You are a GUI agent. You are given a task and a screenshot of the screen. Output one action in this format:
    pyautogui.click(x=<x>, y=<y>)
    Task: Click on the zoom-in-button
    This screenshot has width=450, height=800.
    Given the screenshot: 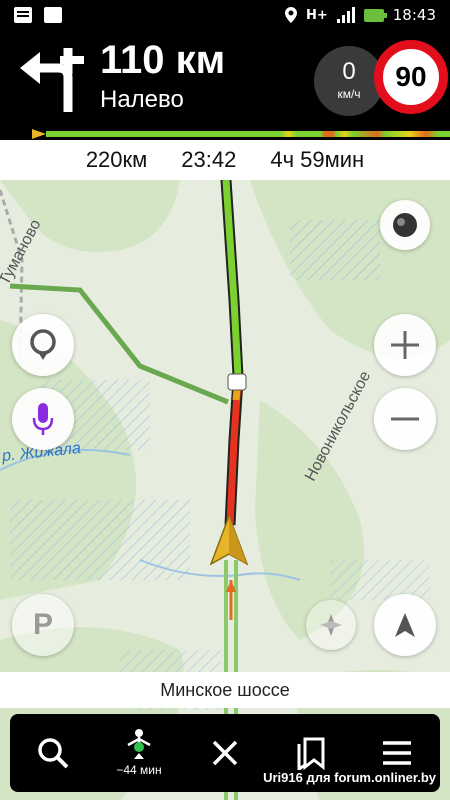 What is the action you would take?
    pyautogui.click(x=405, y=345)
    